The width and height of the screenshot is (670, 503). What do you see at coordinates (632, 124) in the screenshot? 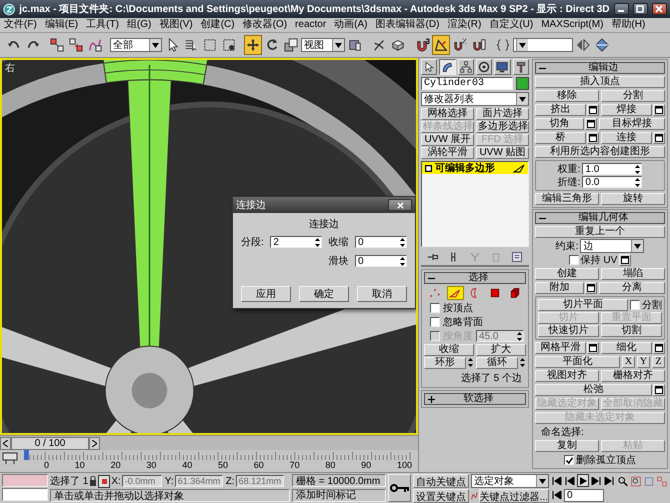
I see `command-button: 目标焊接` at bounding box center [632, 124].